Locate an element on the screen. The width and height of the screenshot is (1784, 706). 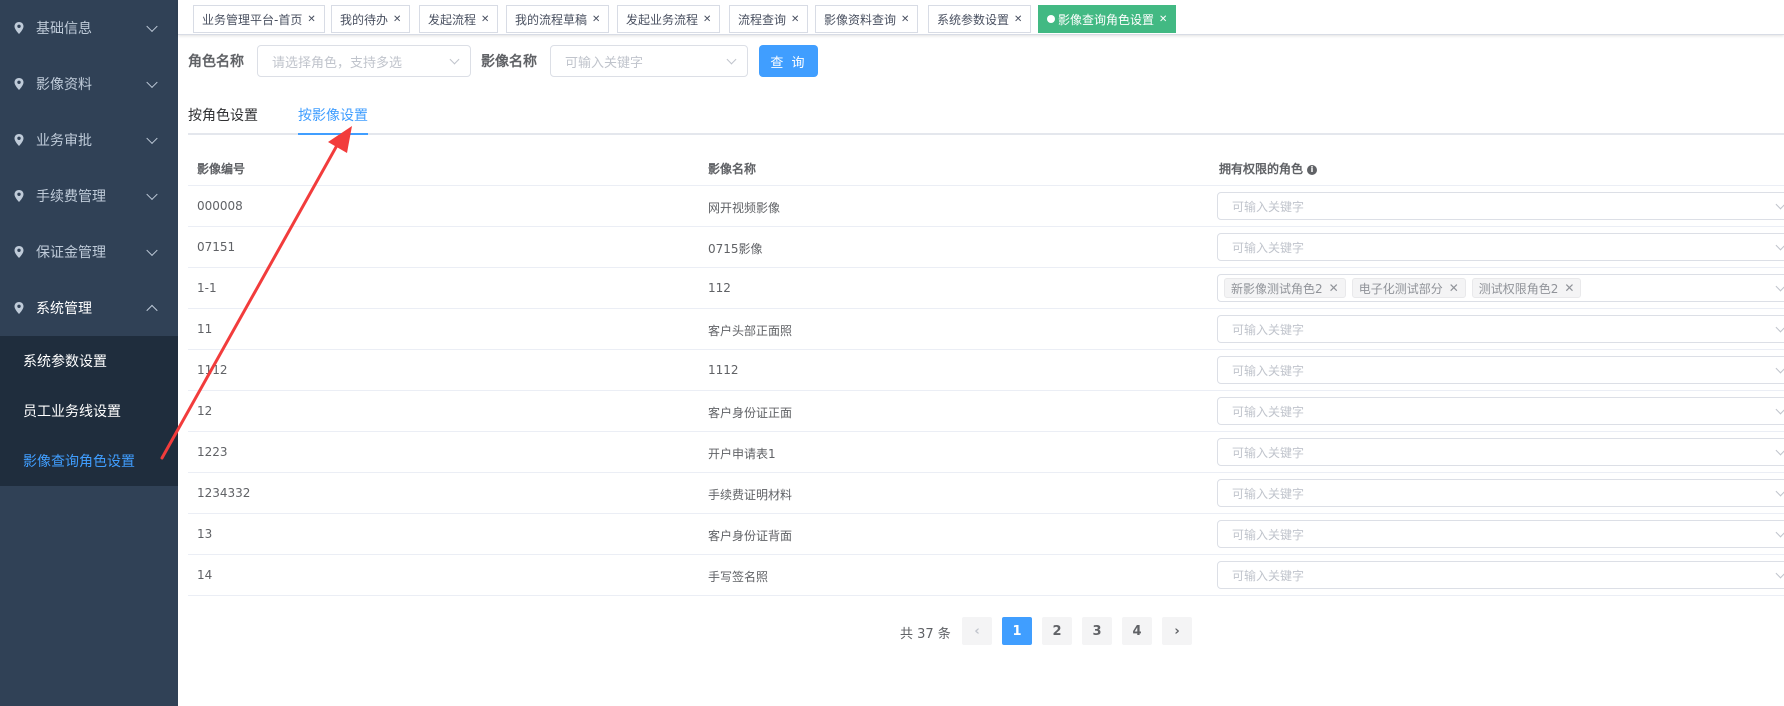
tag-system-params: 系统参数设置 ✕ is located at coordinates (980, 19).